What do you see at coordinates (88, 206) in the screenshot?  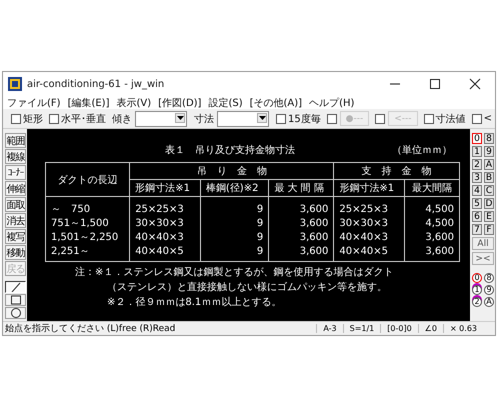 I see `table-cell: ～ 750` at bounding box center [88, 206].